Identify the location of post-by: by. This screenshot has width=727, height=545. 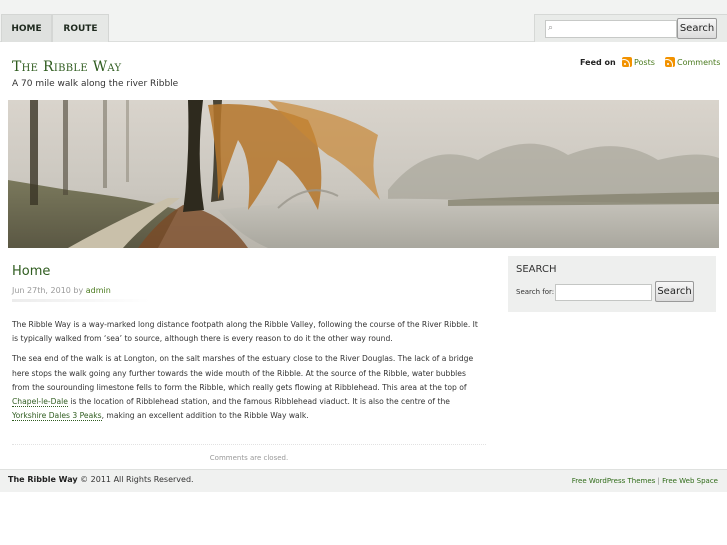
(78, 290).